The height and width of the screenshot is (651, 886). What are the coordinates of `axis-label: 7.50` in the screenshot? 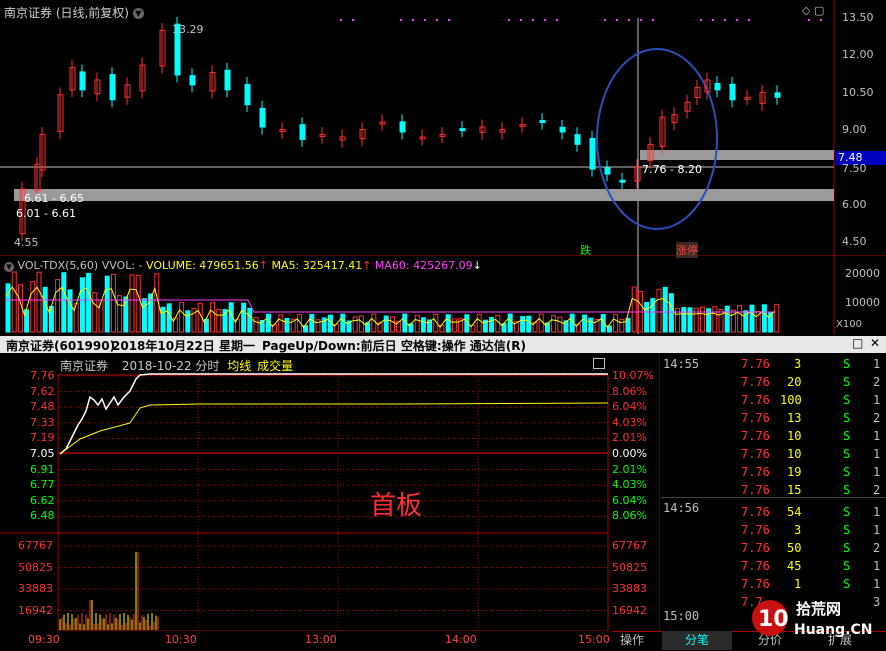 It's located at (854, 168).